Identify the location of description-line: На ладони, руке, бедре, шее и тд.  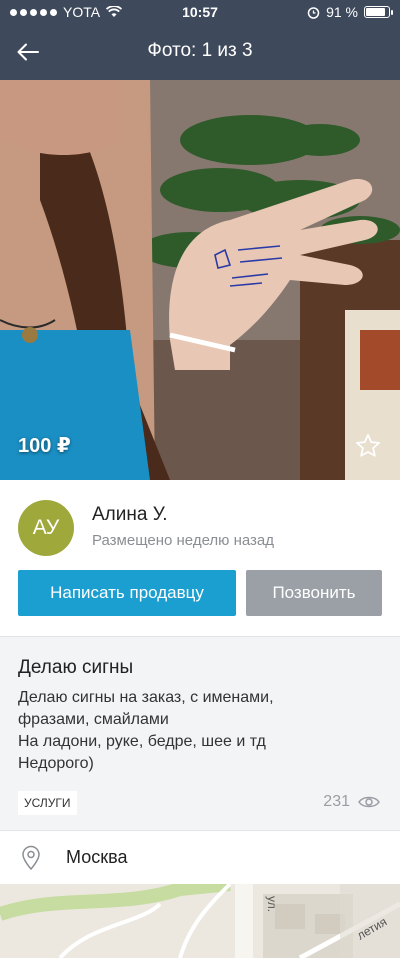
(142, 741).